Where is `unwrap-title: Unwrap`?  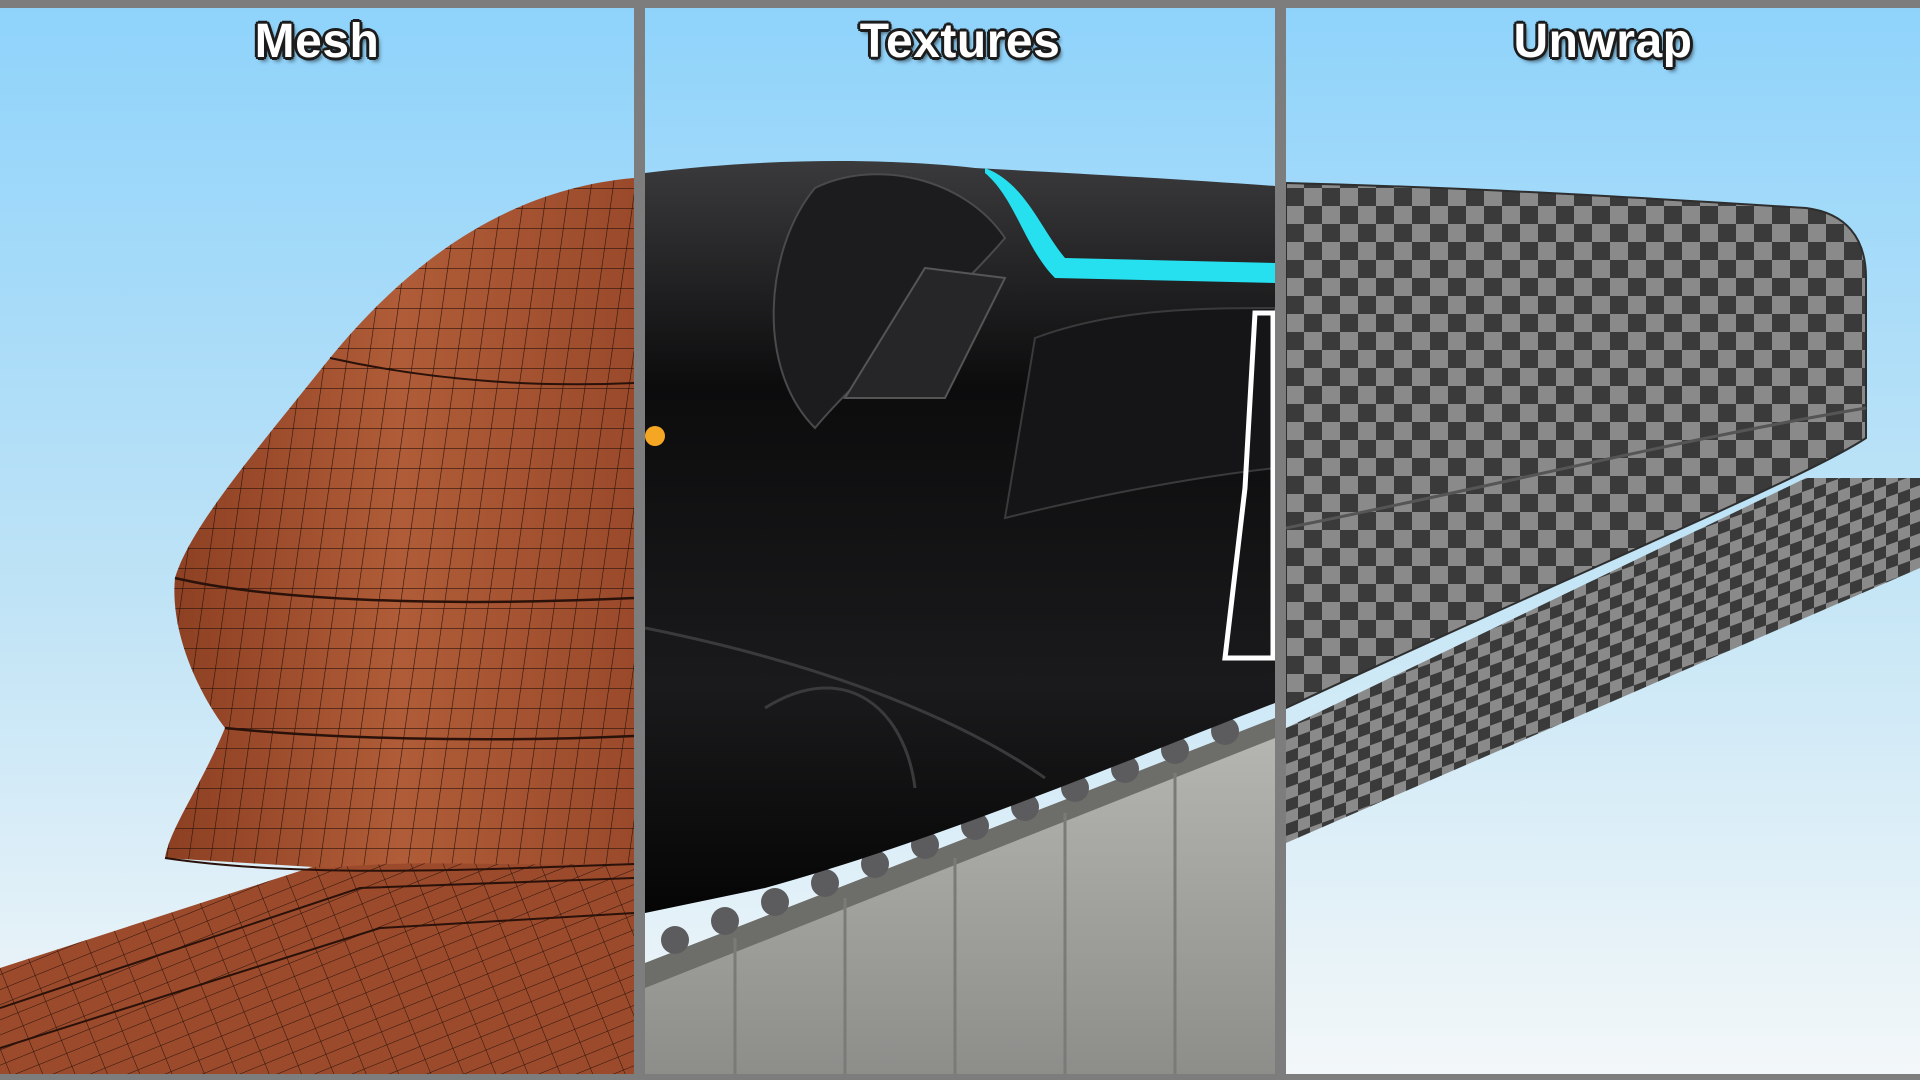
unwrap-title: Unwrap is located at coordinates (1603, 41).